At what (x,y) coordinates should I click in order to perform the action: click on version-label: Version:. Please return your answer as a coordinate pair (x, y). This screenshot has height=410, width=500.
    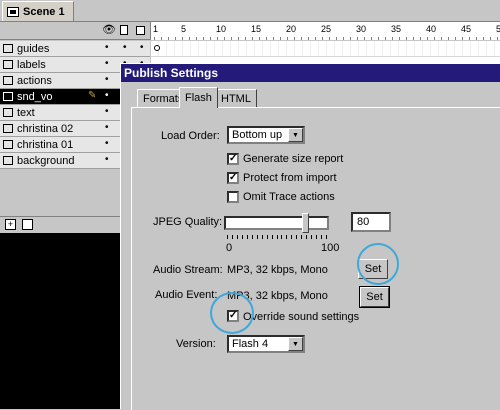
    Looking at the image, I should click on (196, 344).